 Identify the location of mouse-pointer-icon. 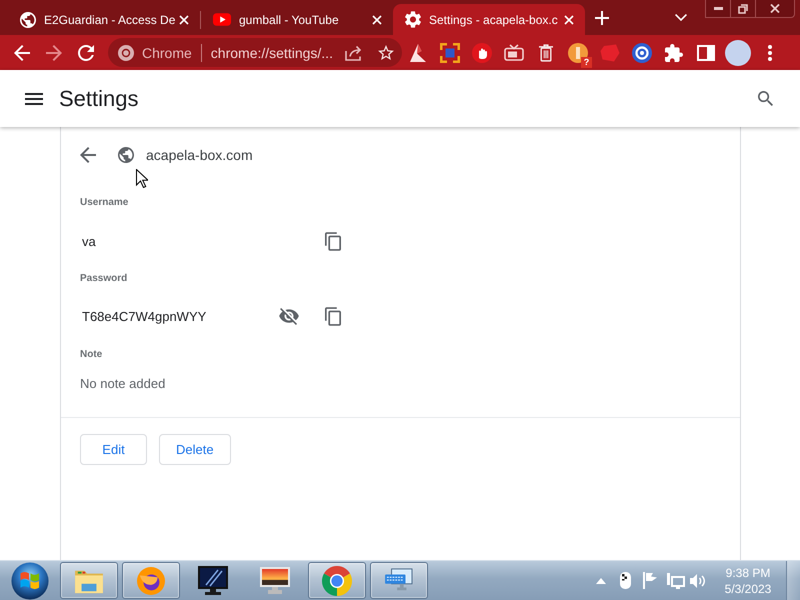
(142, 178).